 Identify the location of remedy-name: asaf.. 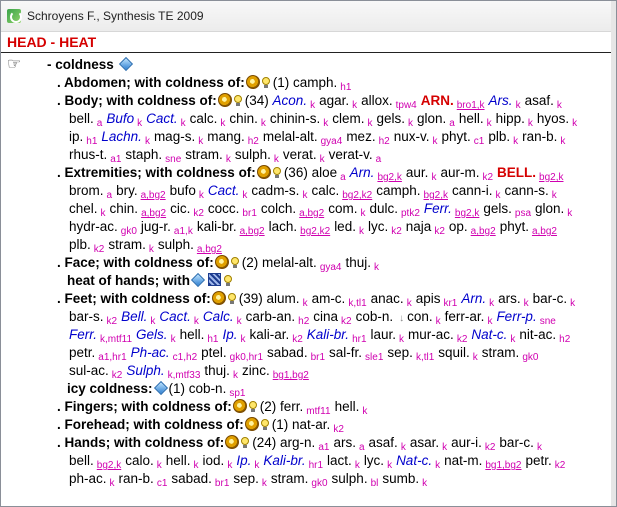
(539, 100).